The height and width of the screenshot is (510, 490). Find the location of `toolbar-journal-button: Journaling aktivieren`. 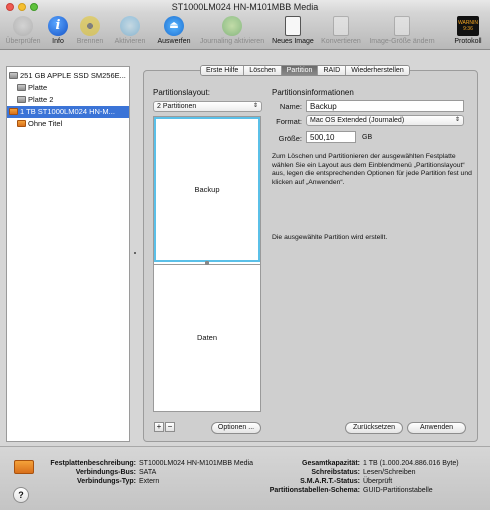

toolbar-journal-button: Journaling aktivieren is located at coordinates (232, 31).